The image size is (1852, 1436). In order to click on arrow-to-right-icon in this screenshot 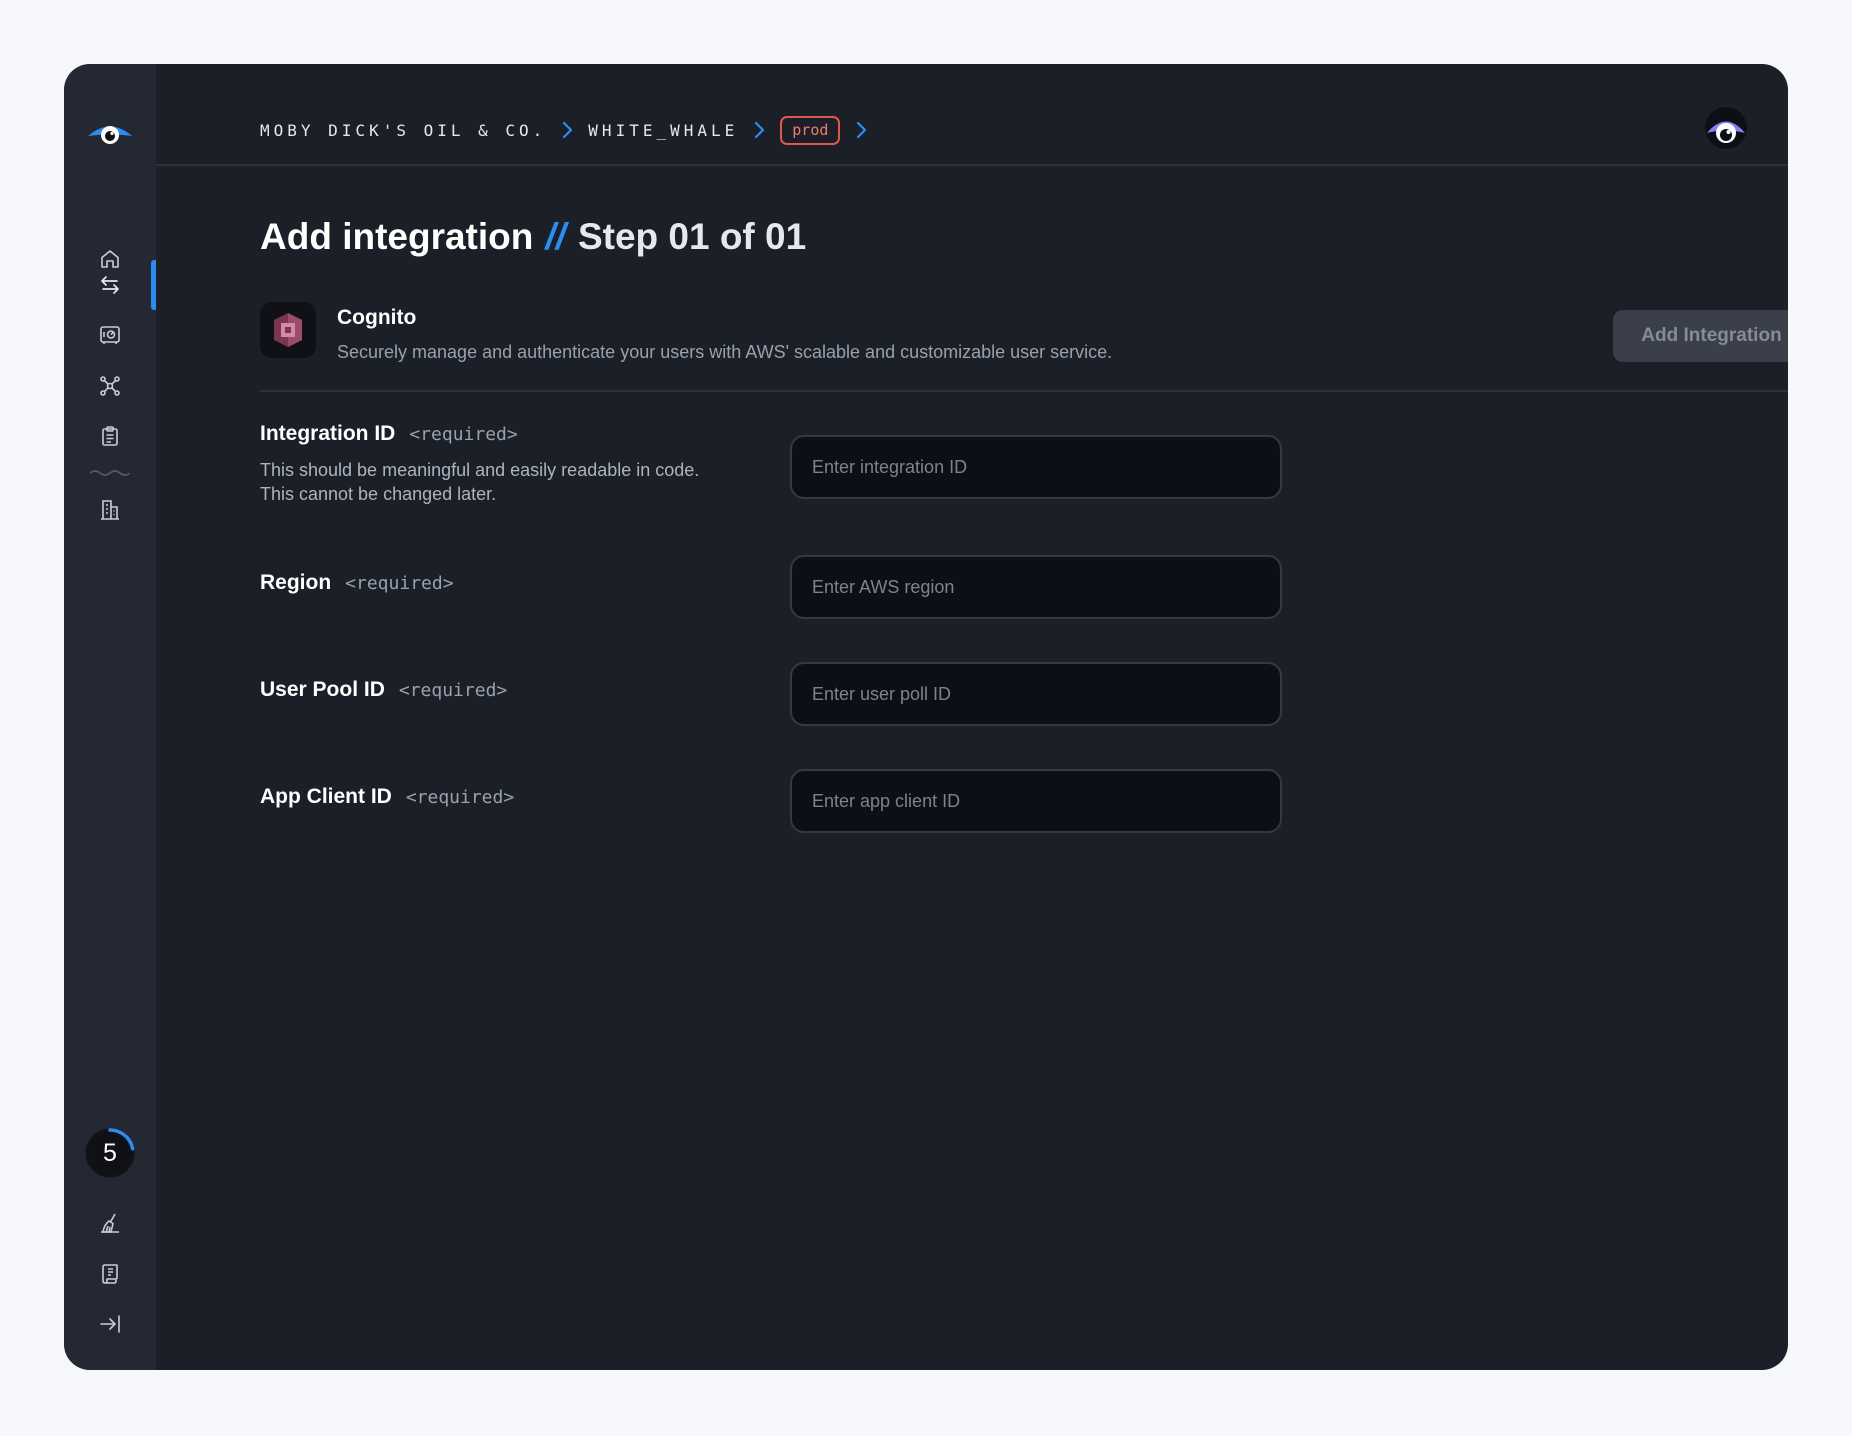, I will do `click(110, 1324)`.